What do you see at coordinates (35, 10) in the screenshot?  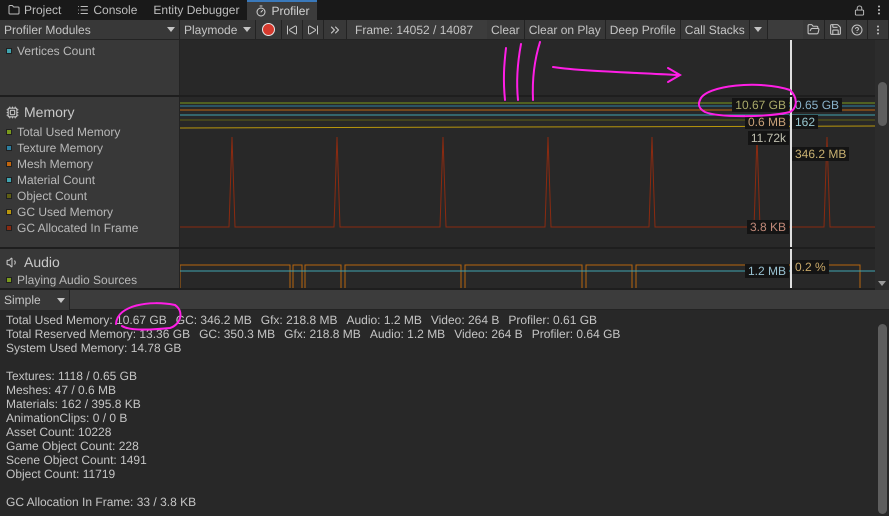 I see `tab: Project` at bounding box center [35, 10].